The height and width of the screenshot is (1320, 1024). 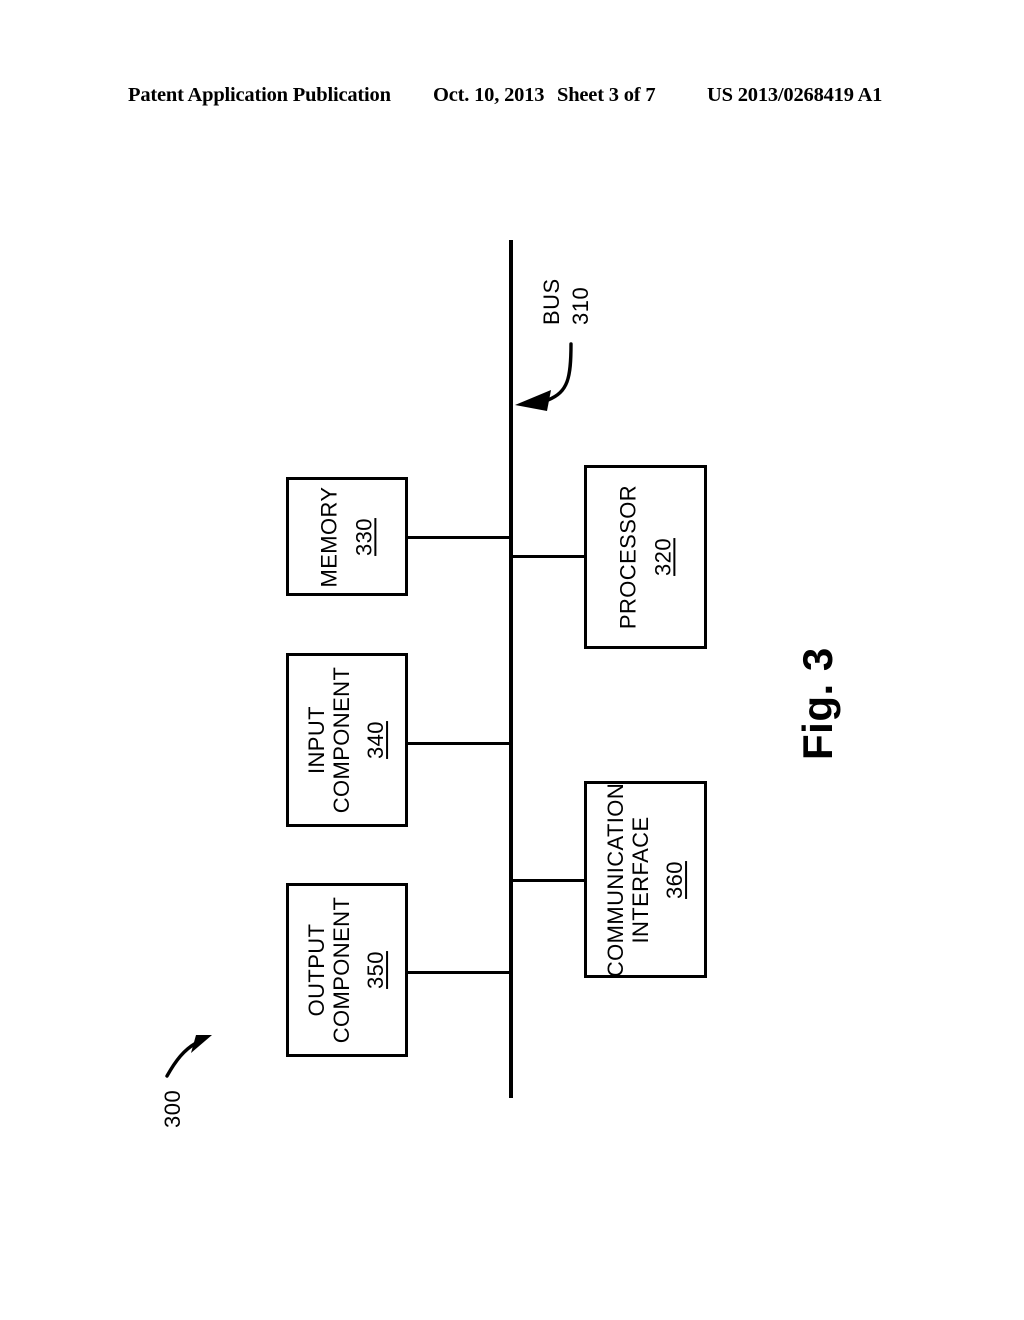 What do you see at coordinates (795, 95) in the screenshot?
I see `header-publication-number: US 2013/0268419 A1` at bounding box center [795, 95].